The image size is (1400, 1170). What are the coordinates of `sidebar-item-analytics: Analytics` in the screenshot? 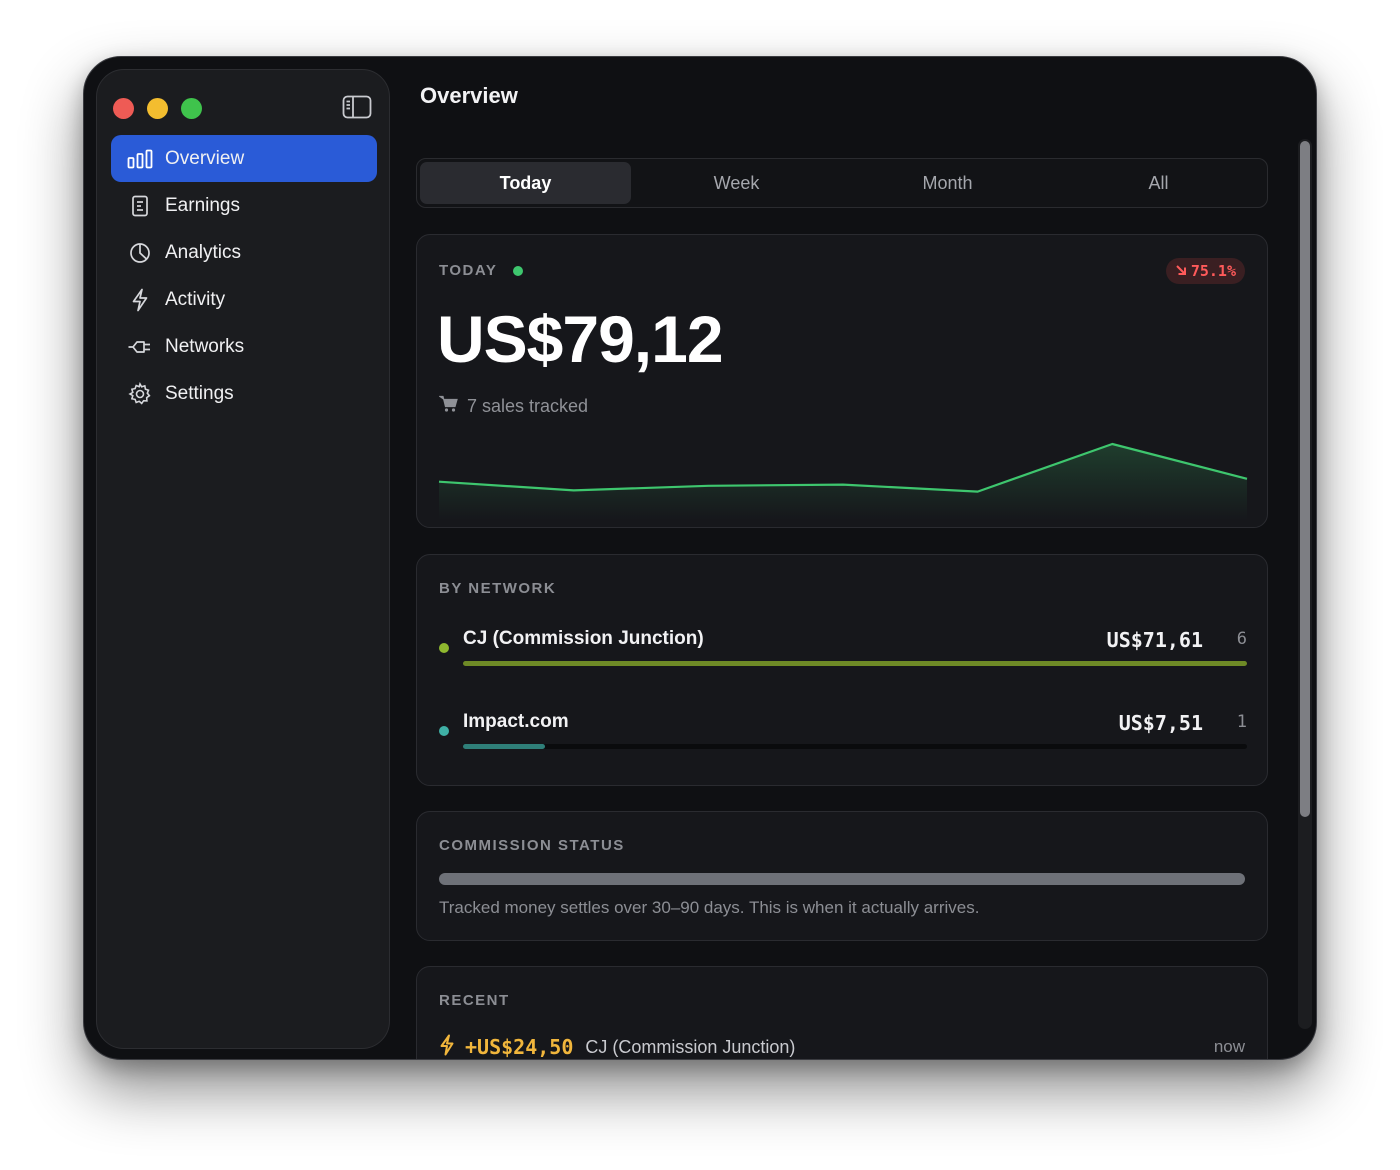 It's located at (244, 252).